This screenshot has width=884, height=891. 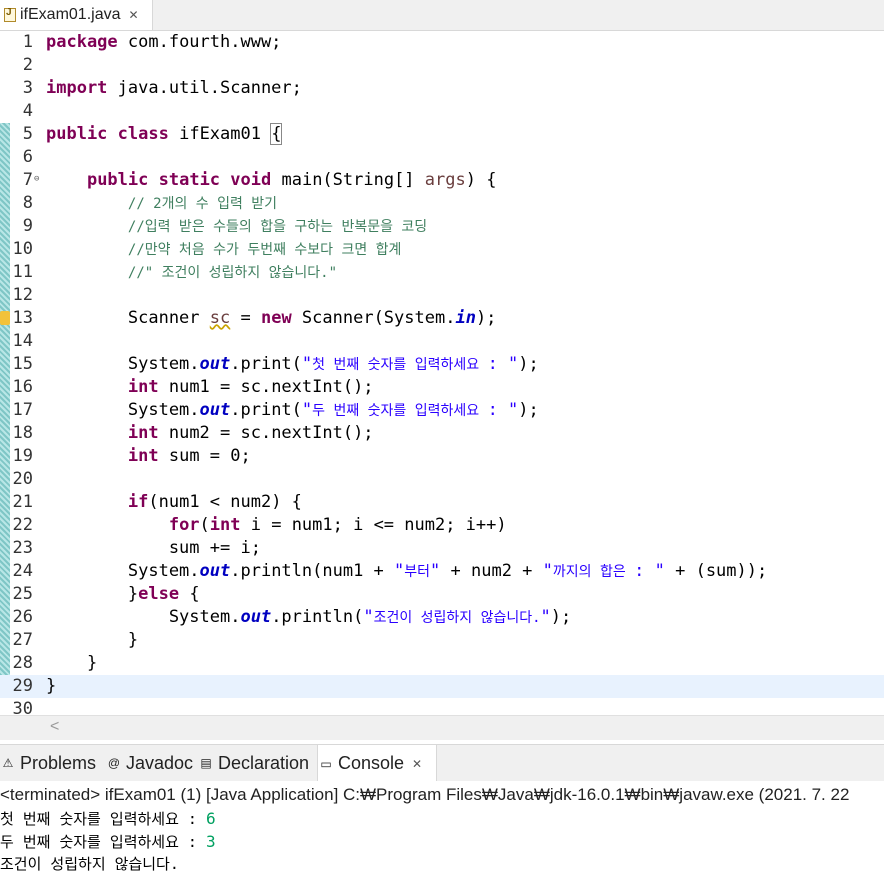 What do you see at coordinates (22, 364) in the screenshot?
I see `line-number: 15` at bounding box center [22, 364].